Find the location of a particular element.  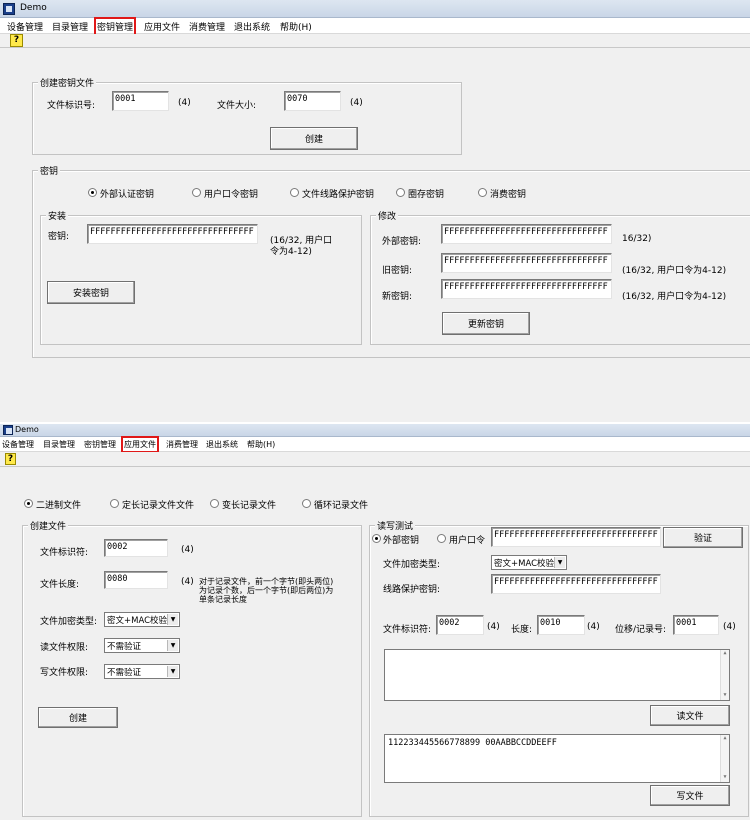

write-input-text: 112233445566778899 00AABBCCDDEEFF is located at coordinates (472, 743).